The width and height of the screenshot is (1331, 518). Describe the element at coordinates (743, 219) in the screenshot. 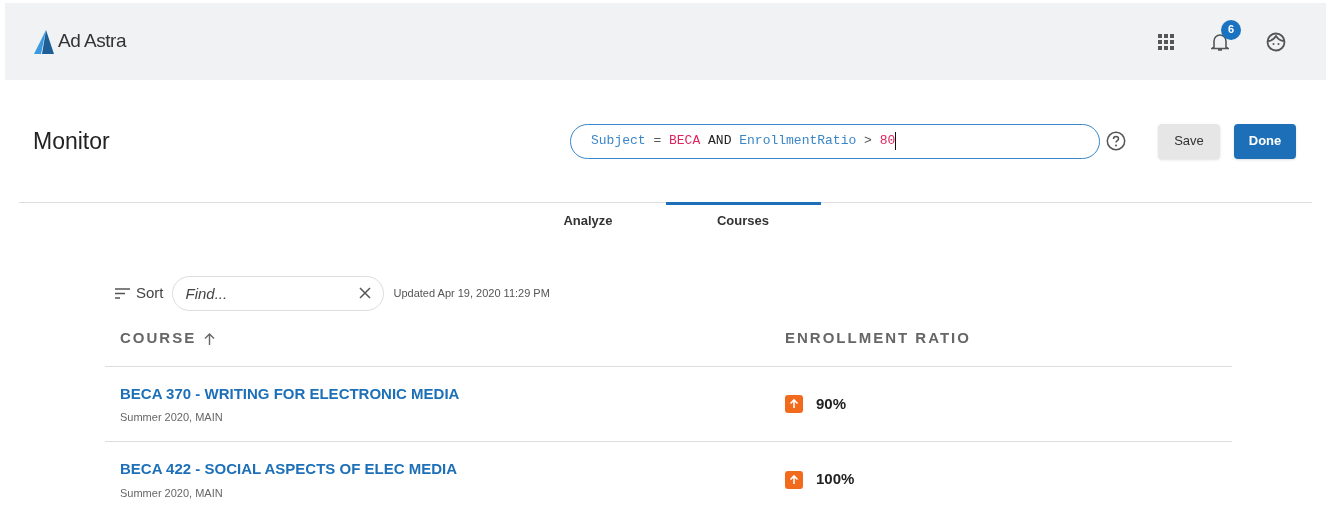

I see `tab: Courses` at that location.